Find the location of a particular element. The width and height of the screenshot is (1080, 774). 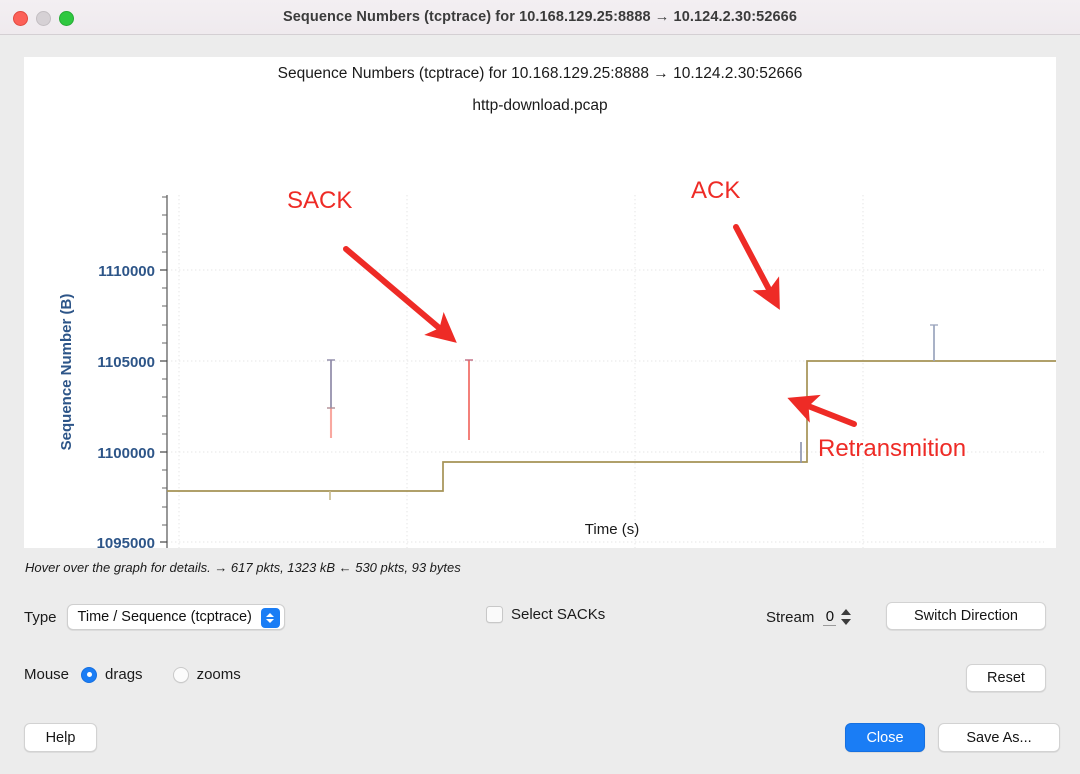

close-button: Close is located at coordinates (885, 737).